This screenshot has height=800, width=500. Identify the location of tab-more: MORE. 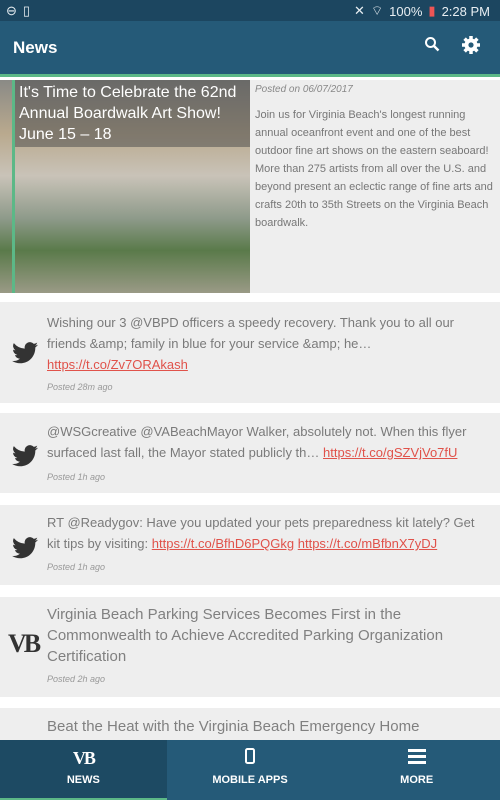
(416, 770).